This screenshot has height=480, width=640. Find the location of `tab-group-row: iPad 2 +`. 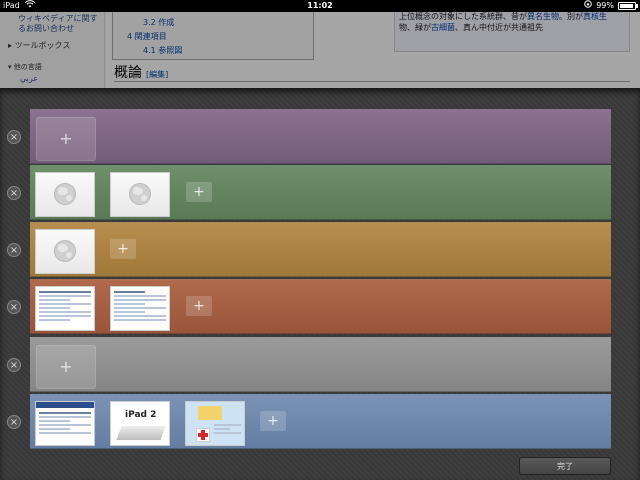

tab-group-row: iPad 2 + is located at coordinates (320, 421).